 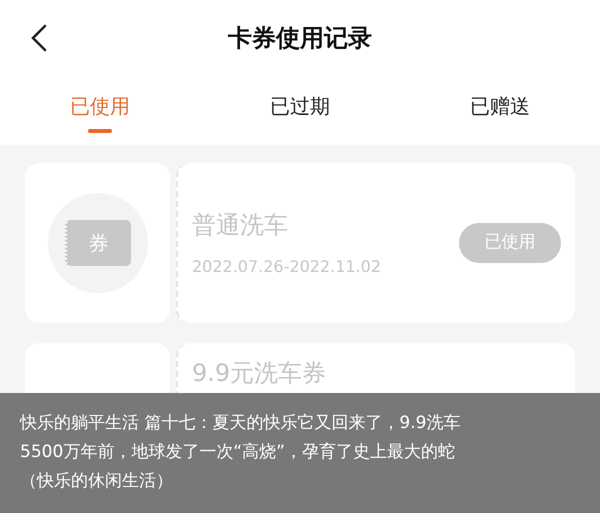 I want to click on coupon-title: 9.9元洗车券, so click(x=260, y=373).